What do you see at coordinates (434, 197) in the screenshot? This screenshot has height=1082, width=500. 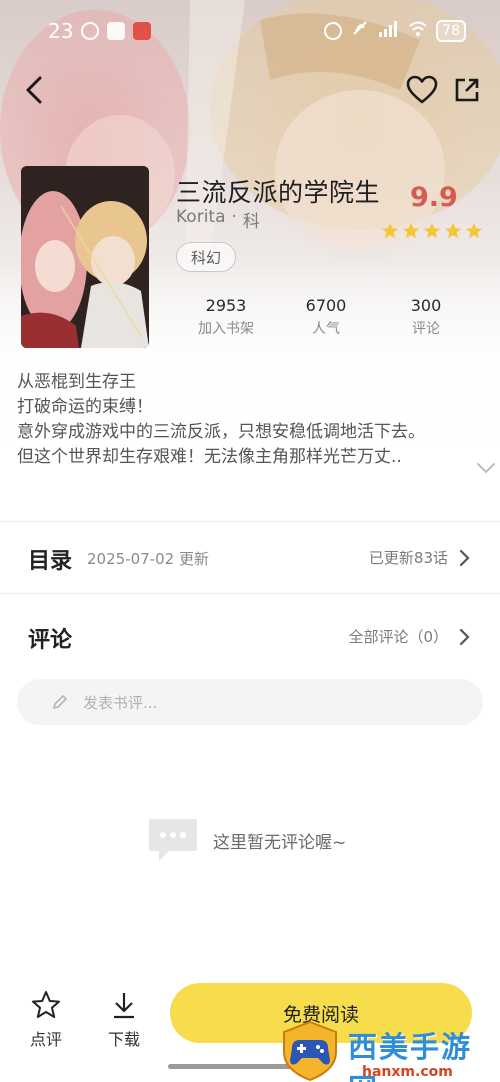 I see `rating-score: 9.9` at bounding box center [434, 197].